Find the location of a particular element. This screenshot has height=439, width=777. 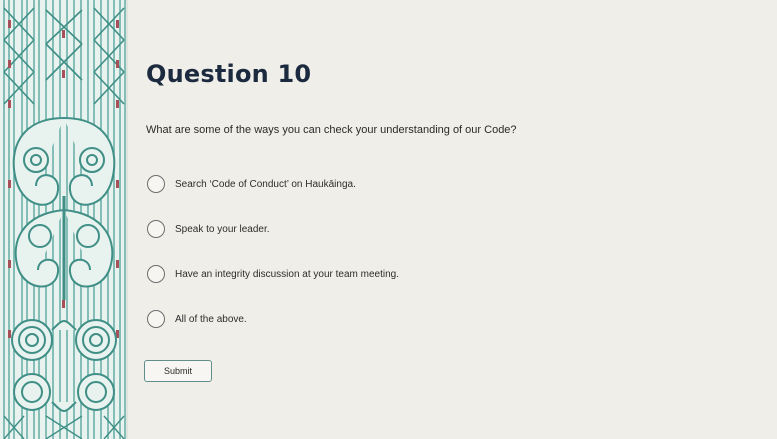

answer-option-label: Speak to your leader. is located at coordinates (222, 229).